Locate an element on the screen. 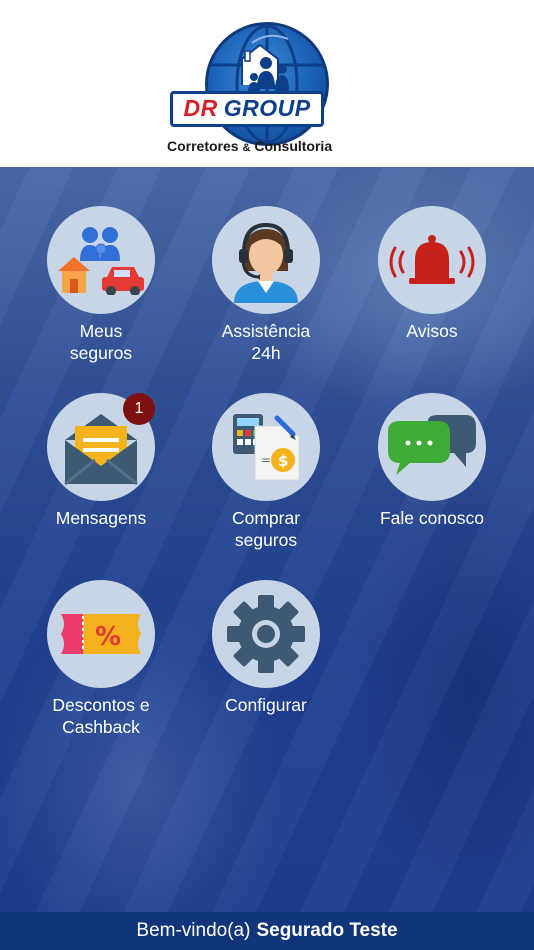  descontos-label-line2: Cashback is located at coordinates (101, 727).